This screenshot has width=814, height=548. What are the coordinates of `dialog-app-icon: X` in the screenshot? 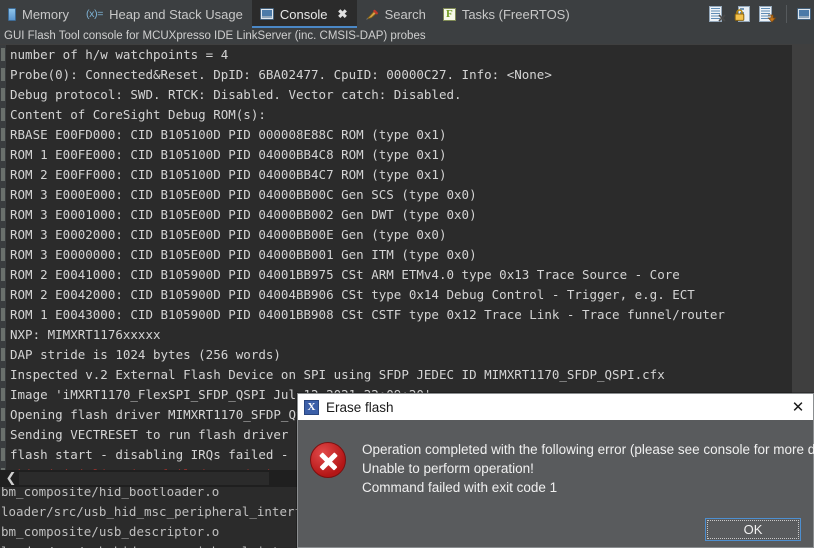 It's located at (311, 407).